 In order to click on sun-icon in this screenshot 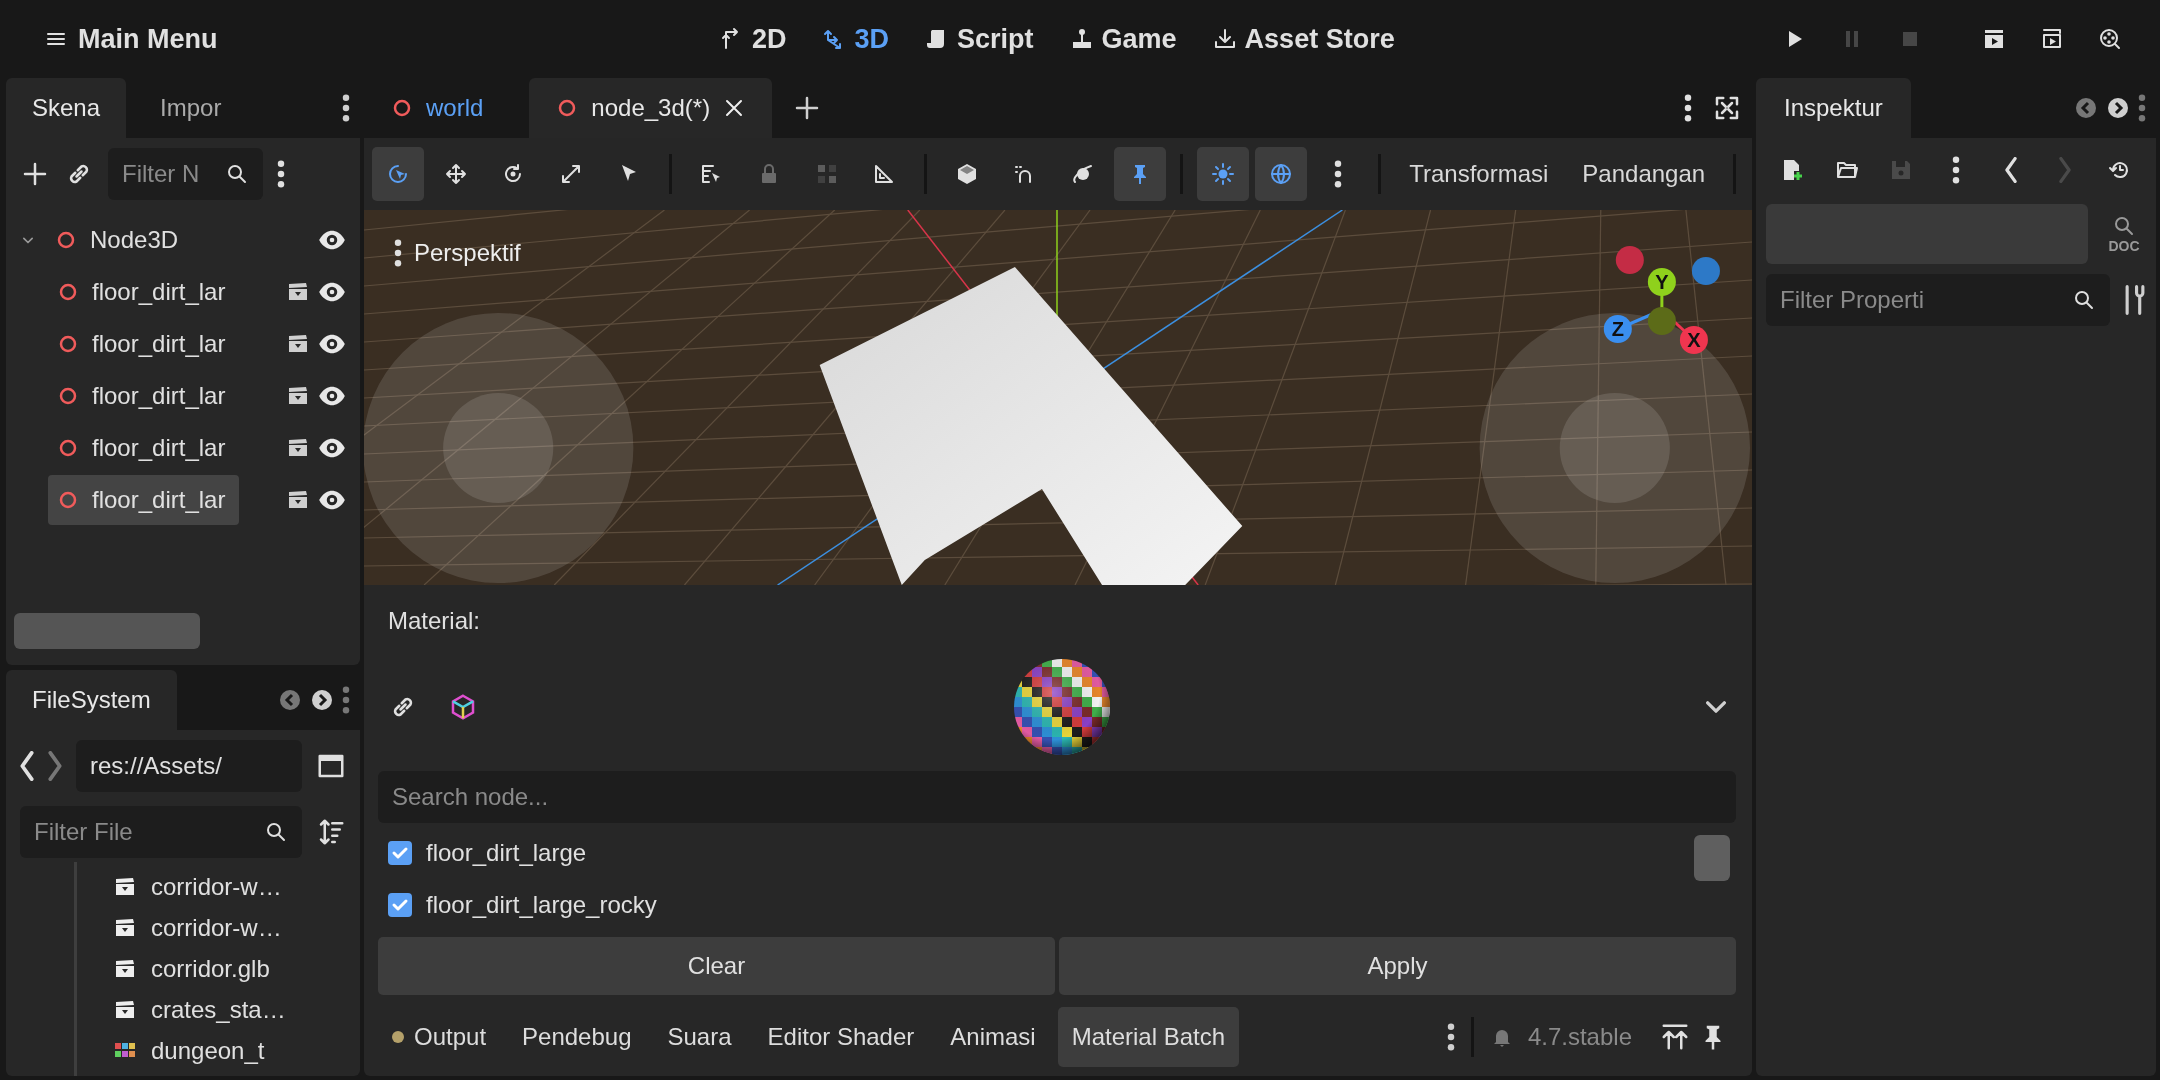, I will do `click(1222, 174)`.